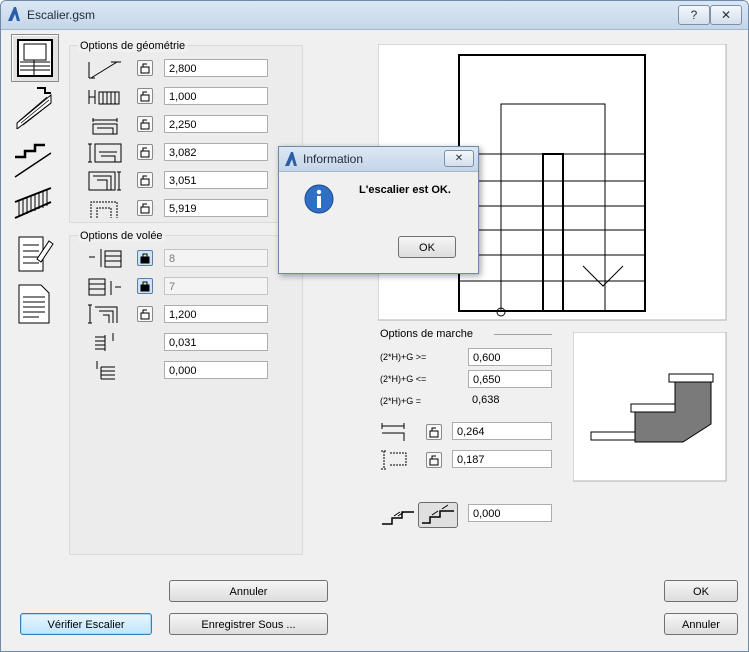 This screenshot has height=652, width=749. Describe the element at coordinates (86, 624) in the screenshot. I see `check-stair-button: Vérifier Escalier` at that location.